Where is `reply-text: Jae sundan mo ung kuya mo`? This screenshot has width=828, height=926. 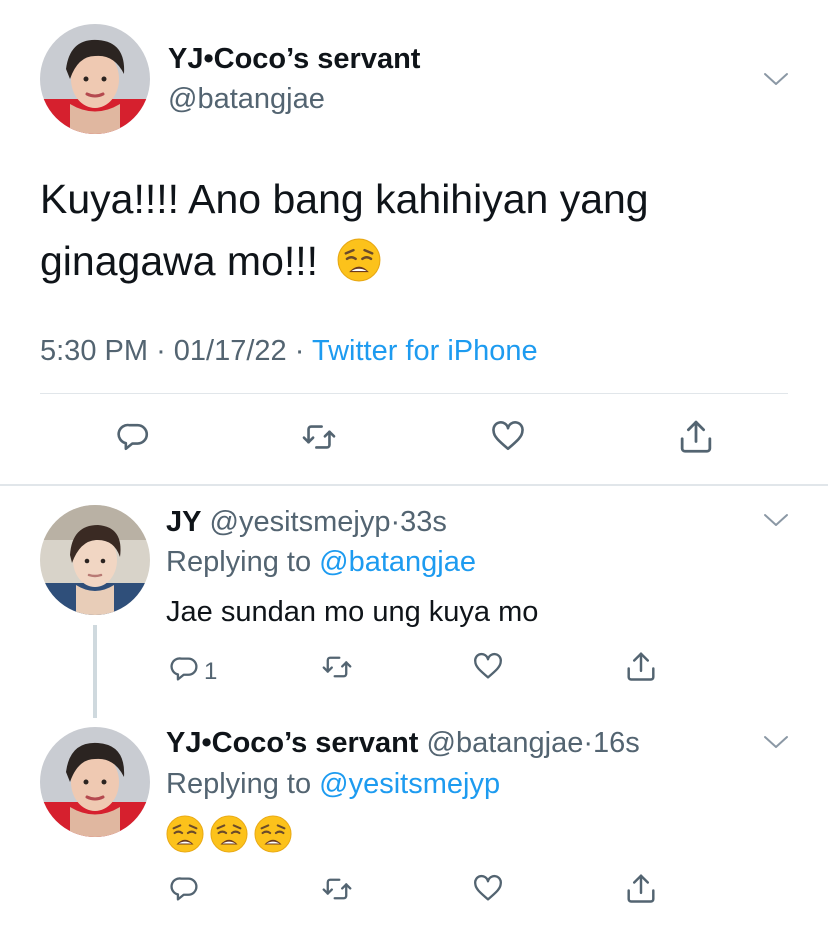
reply-text: Jae sundan mo ung kuya mo is located at coordinates (352, 612).